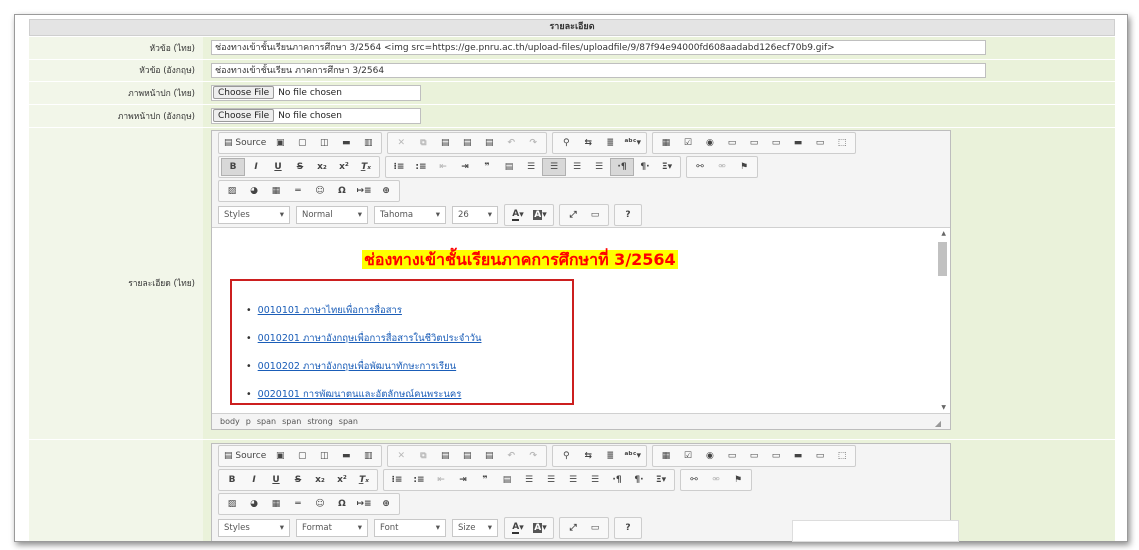 The image size is (1139, 550). I want to click on select-icon: ▭, so click(776, 456).